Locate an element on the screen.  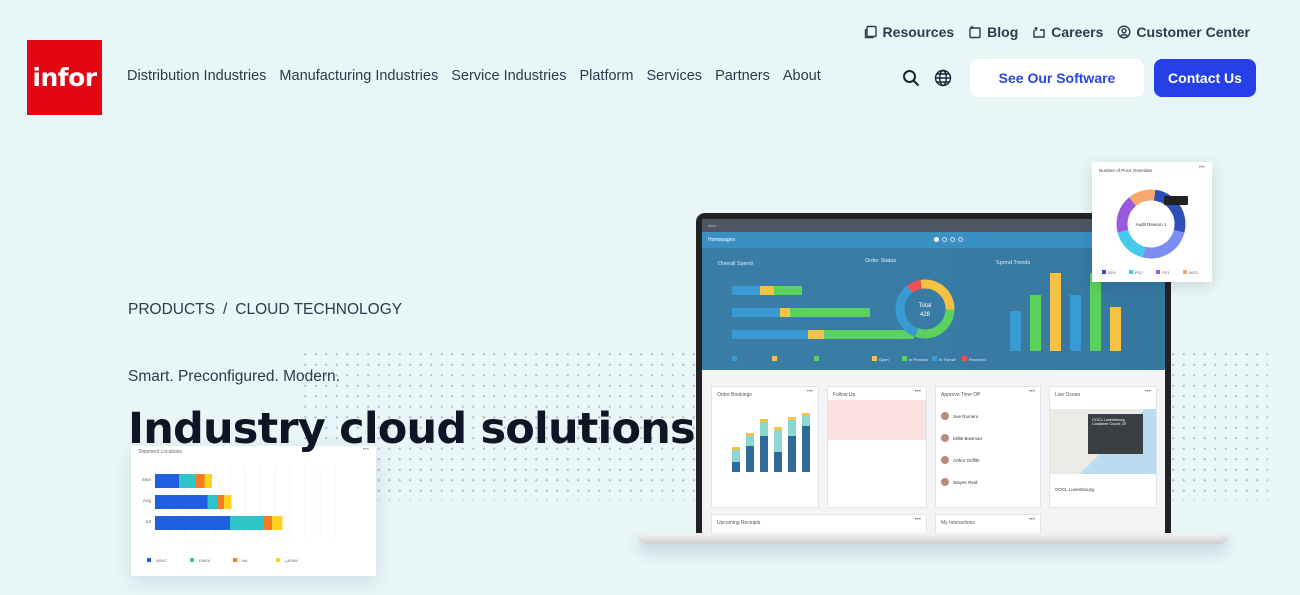
dashboard-panel: Follow Up ••• is located at coordinates (877, 447).